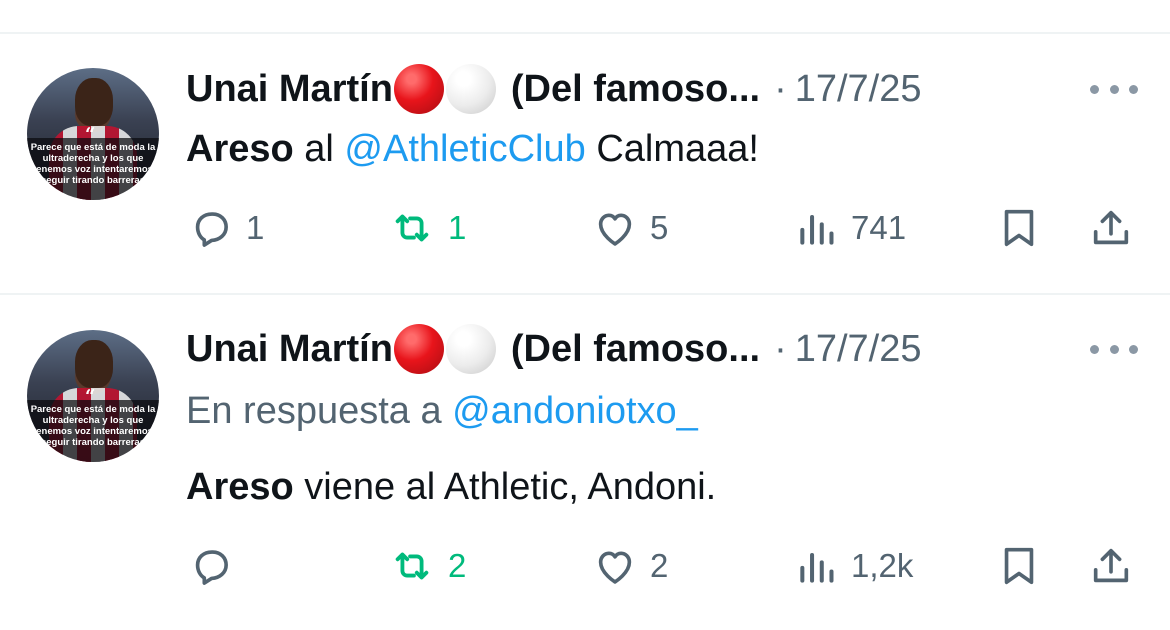 The width and height of the screenshot is (1170, 630). I want to click on reply-button: 1, so click(226, 228).